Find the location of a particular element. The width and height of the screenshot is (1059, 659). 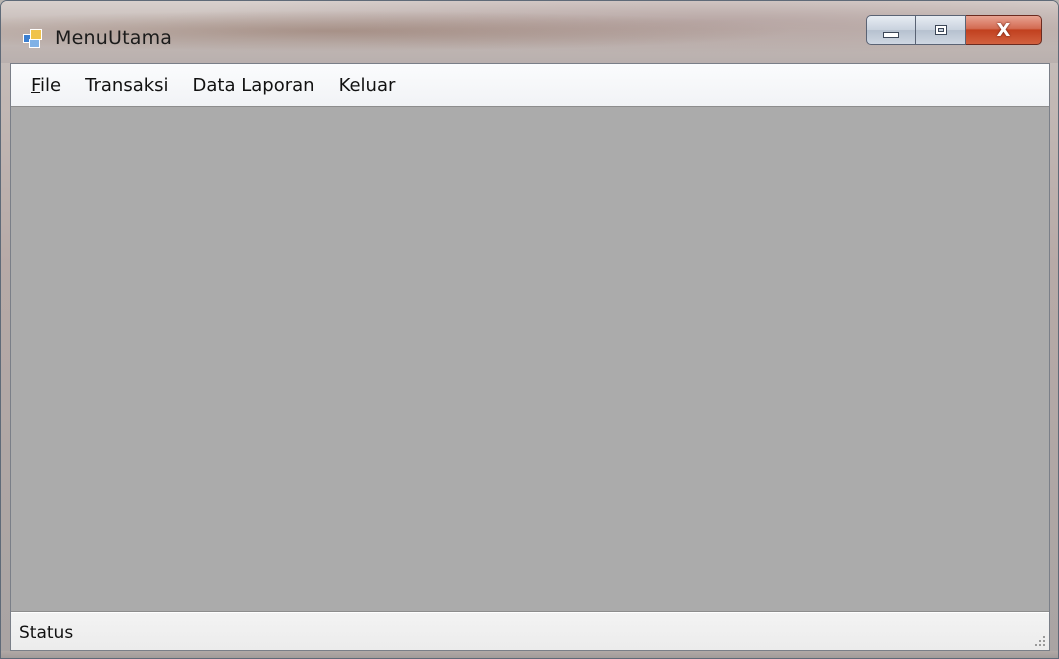

size-grip-icon is located at coordinates (1038, 639).